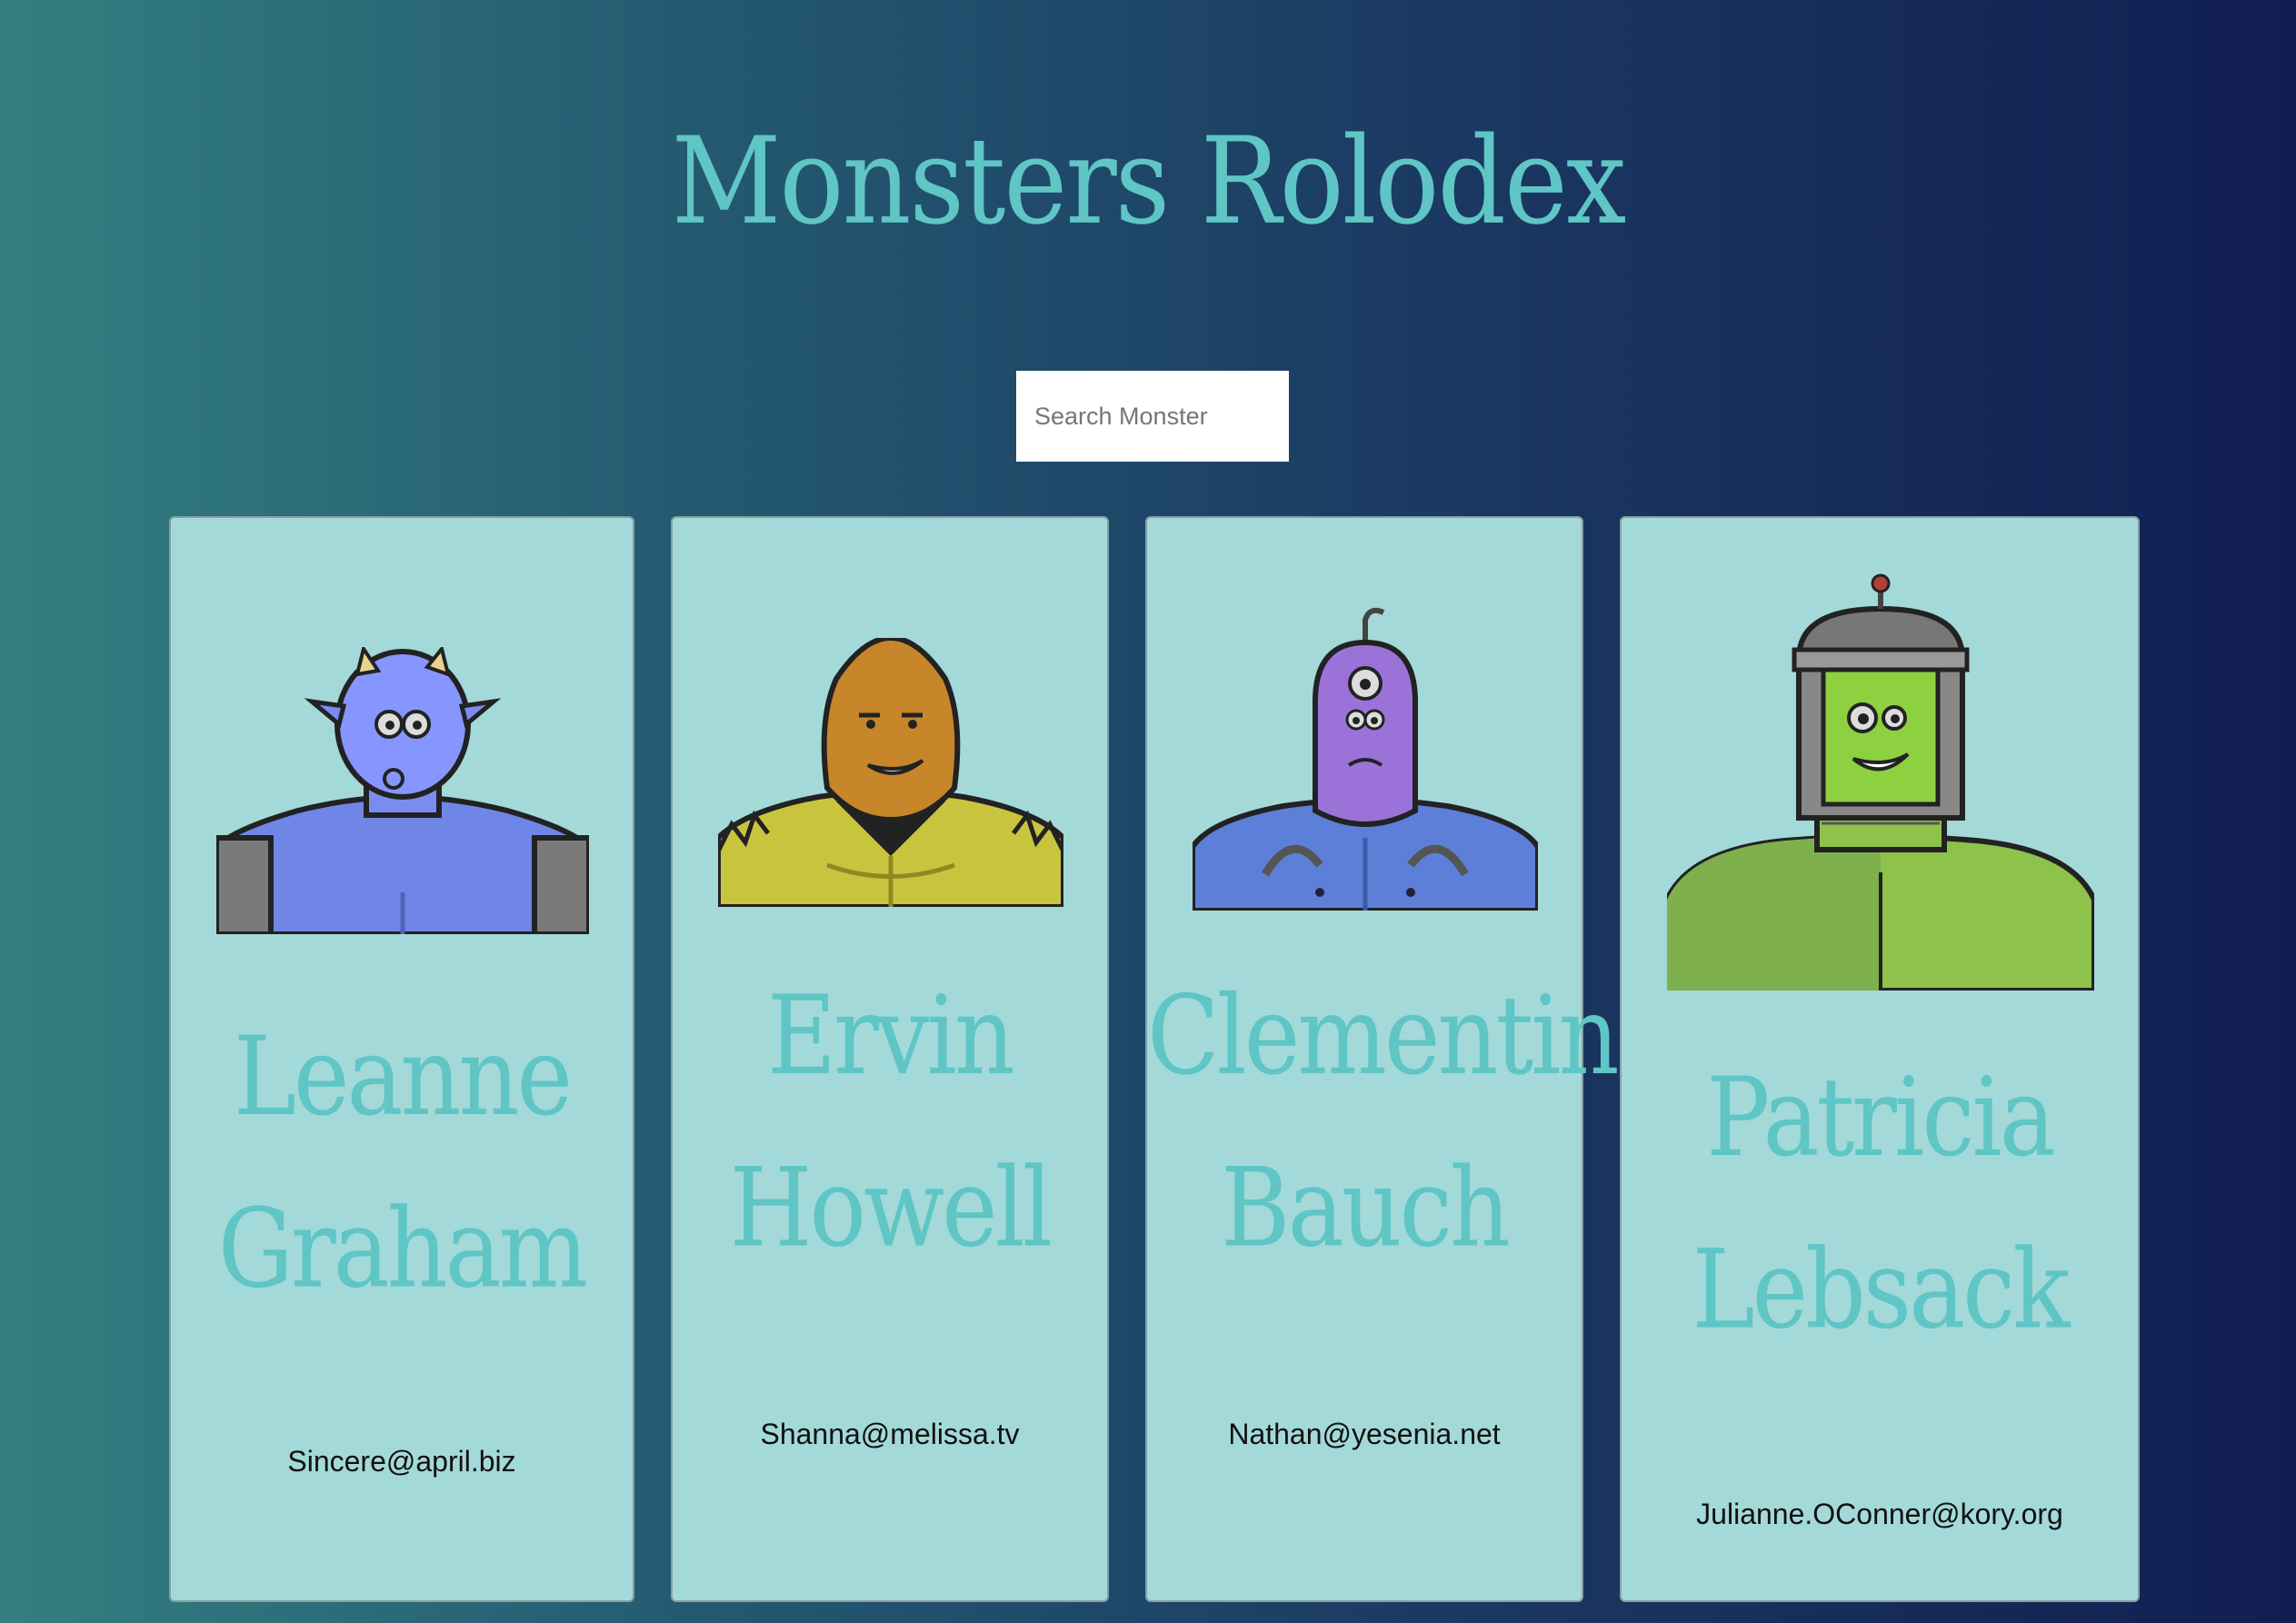 The height and width of the screenshot is (1623, 2296). I want to click on monster-email: Sincere@april.biz, so click(401, 1462).